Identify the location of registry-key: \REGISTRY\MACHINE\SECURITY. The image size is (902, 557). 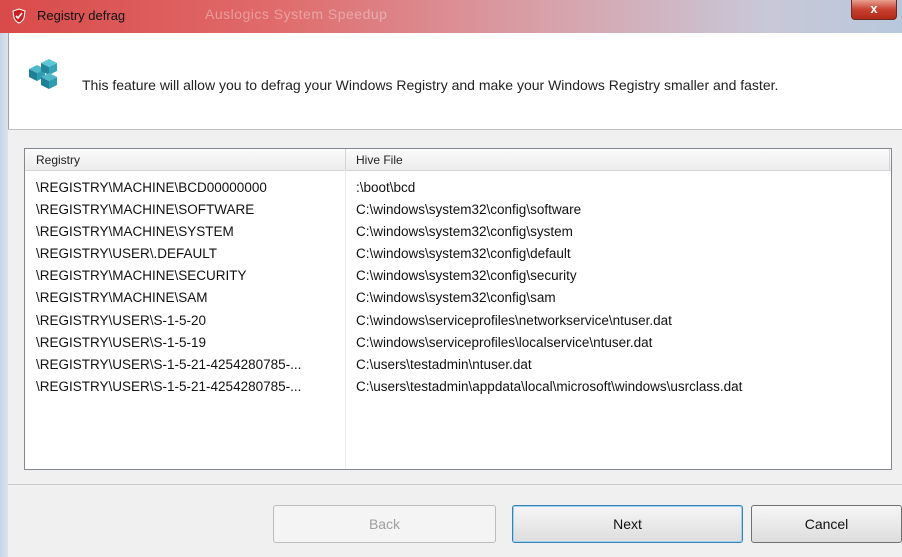
(141, 275).